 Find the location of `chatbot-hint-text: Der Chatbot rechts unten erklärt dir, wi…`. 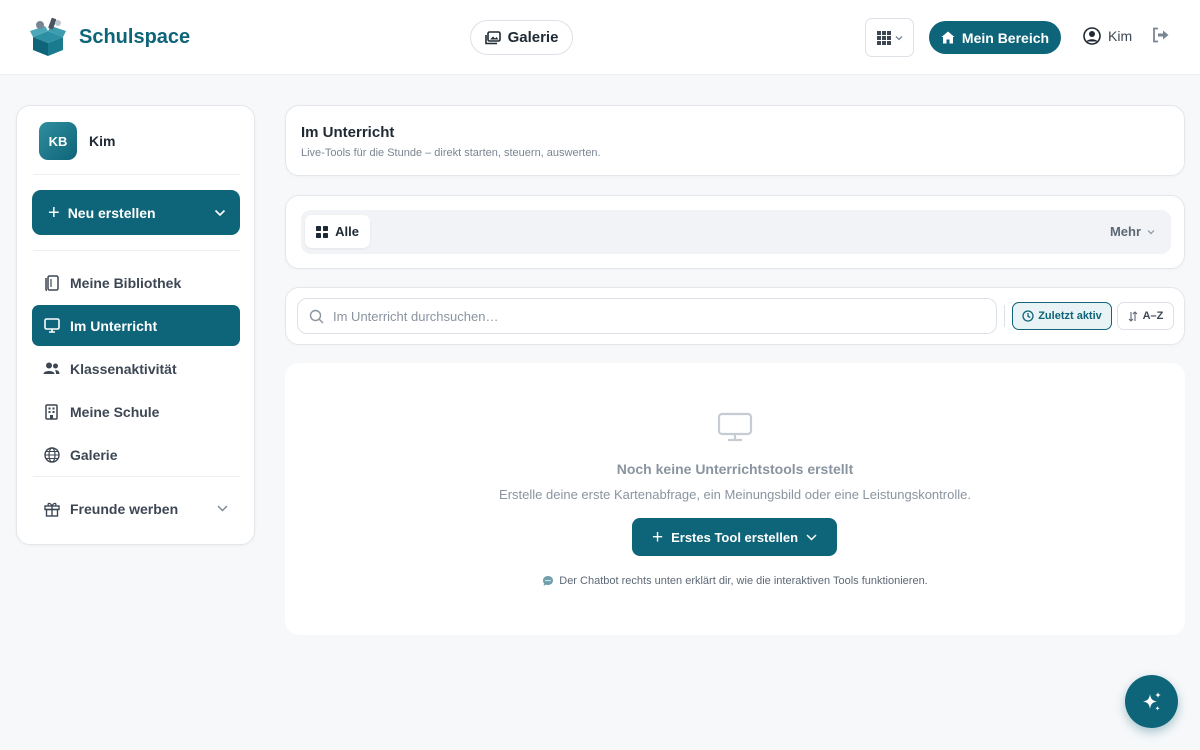

chatbot-hint-text: Der Chatbot rechts unten erklärt dir, wi… is located at coordinates (743, 581).